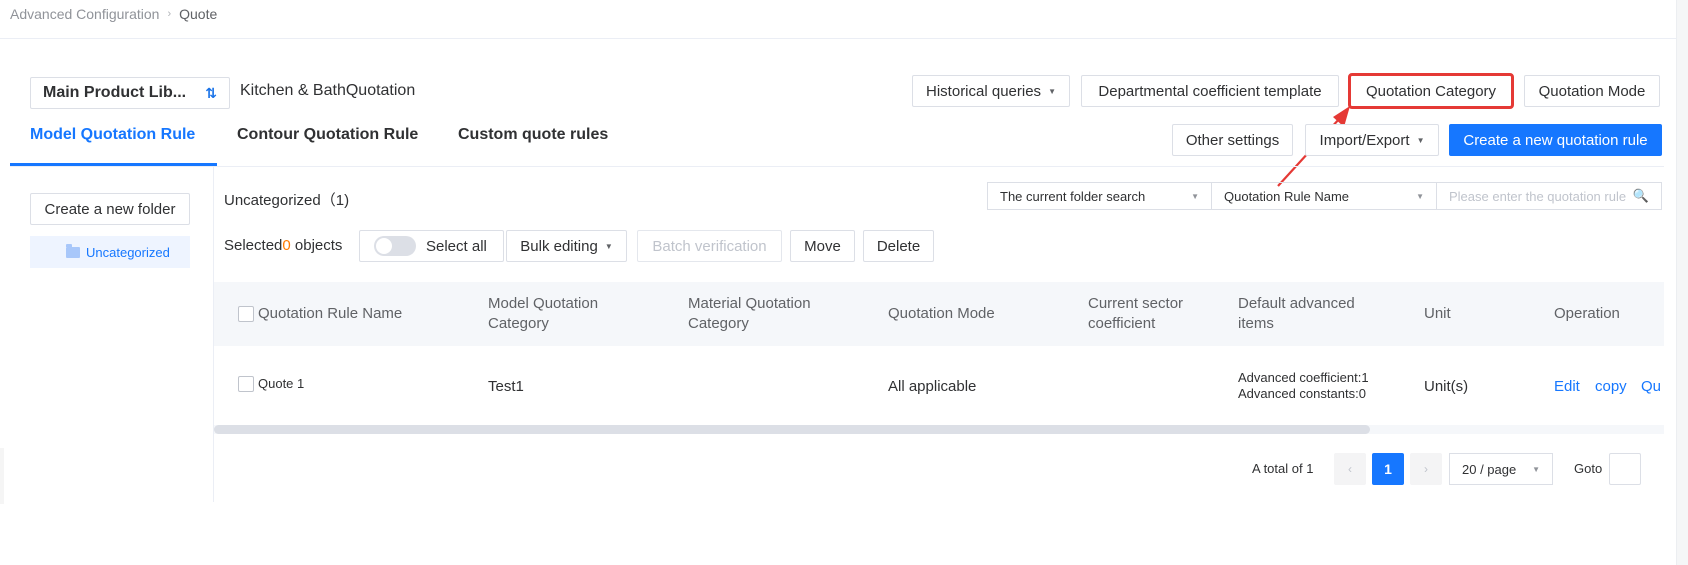 This screenshot has height=565, width=1688. I want to click on row-model-category: Test1, so click(506, 386).